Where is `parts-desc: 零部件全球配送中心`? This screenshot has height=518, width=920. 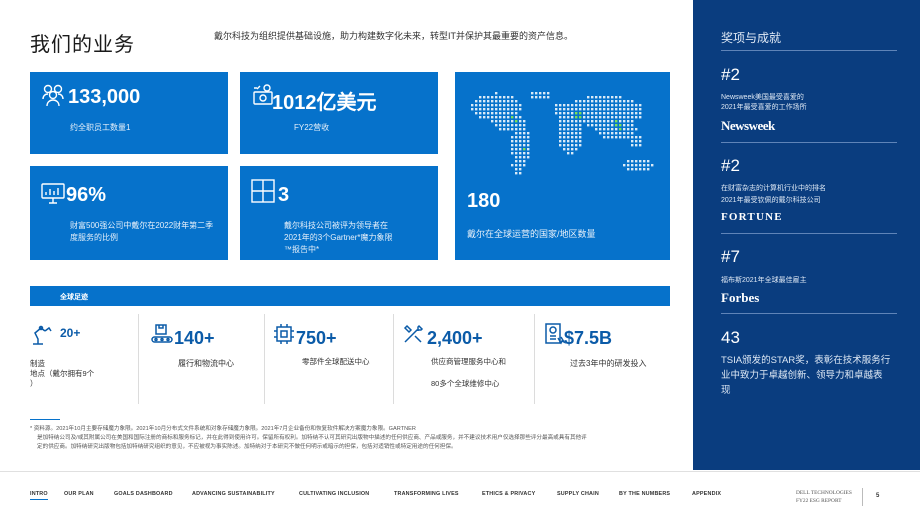 parts-desc: 零部件全球配送中心 is located at coordinates (336, 361).